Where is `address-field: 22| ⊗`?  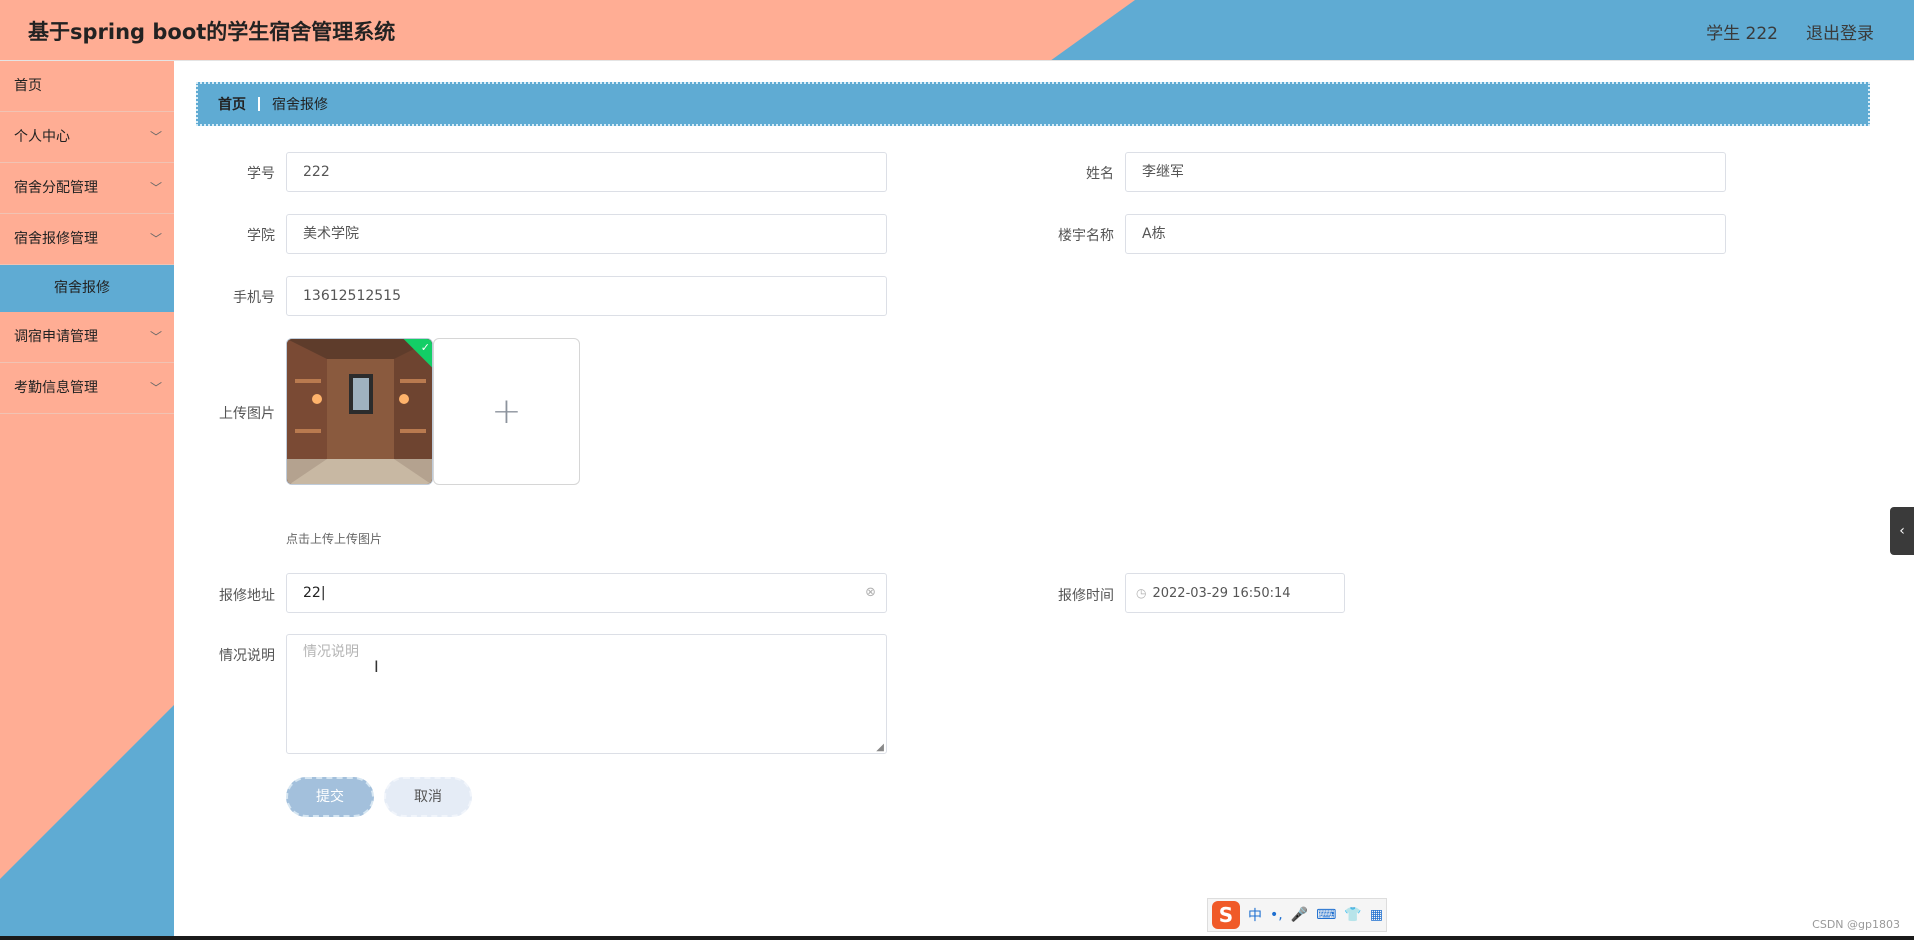 address-field: 22| ⊗ is located at coordinates (586, 593).